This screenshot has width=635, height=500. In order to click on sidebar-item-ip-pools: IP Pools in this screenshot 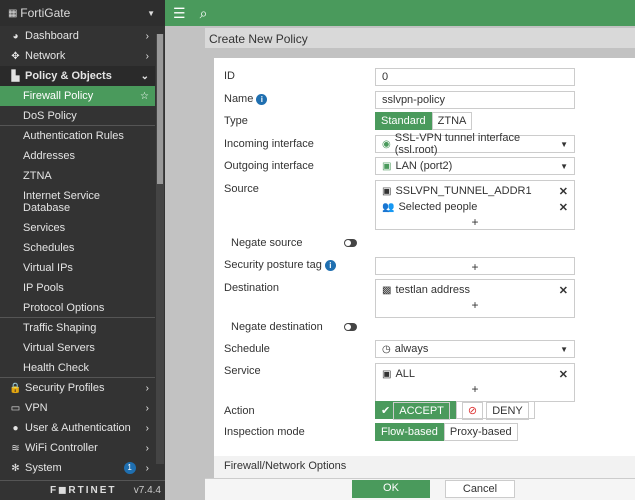, I will do `click(77, 288)`.